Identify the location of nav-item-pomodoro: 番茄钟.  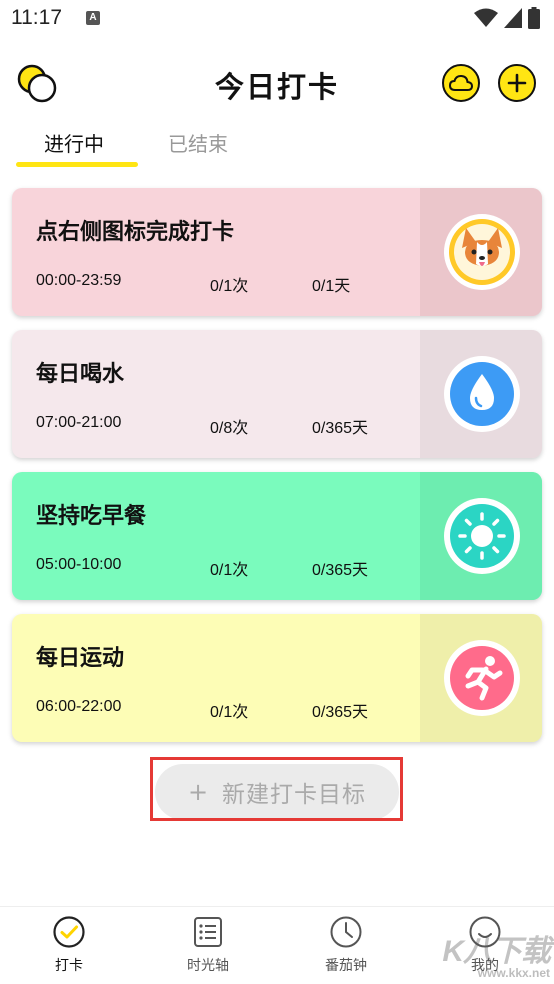
(346, 945).